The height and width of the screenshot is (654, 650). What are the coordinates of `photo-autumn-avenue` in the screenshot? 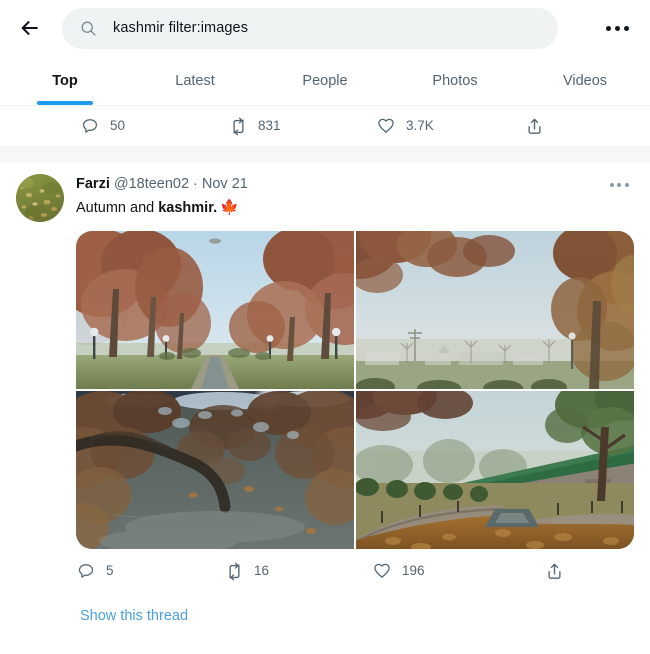 It's located at (215, 310).